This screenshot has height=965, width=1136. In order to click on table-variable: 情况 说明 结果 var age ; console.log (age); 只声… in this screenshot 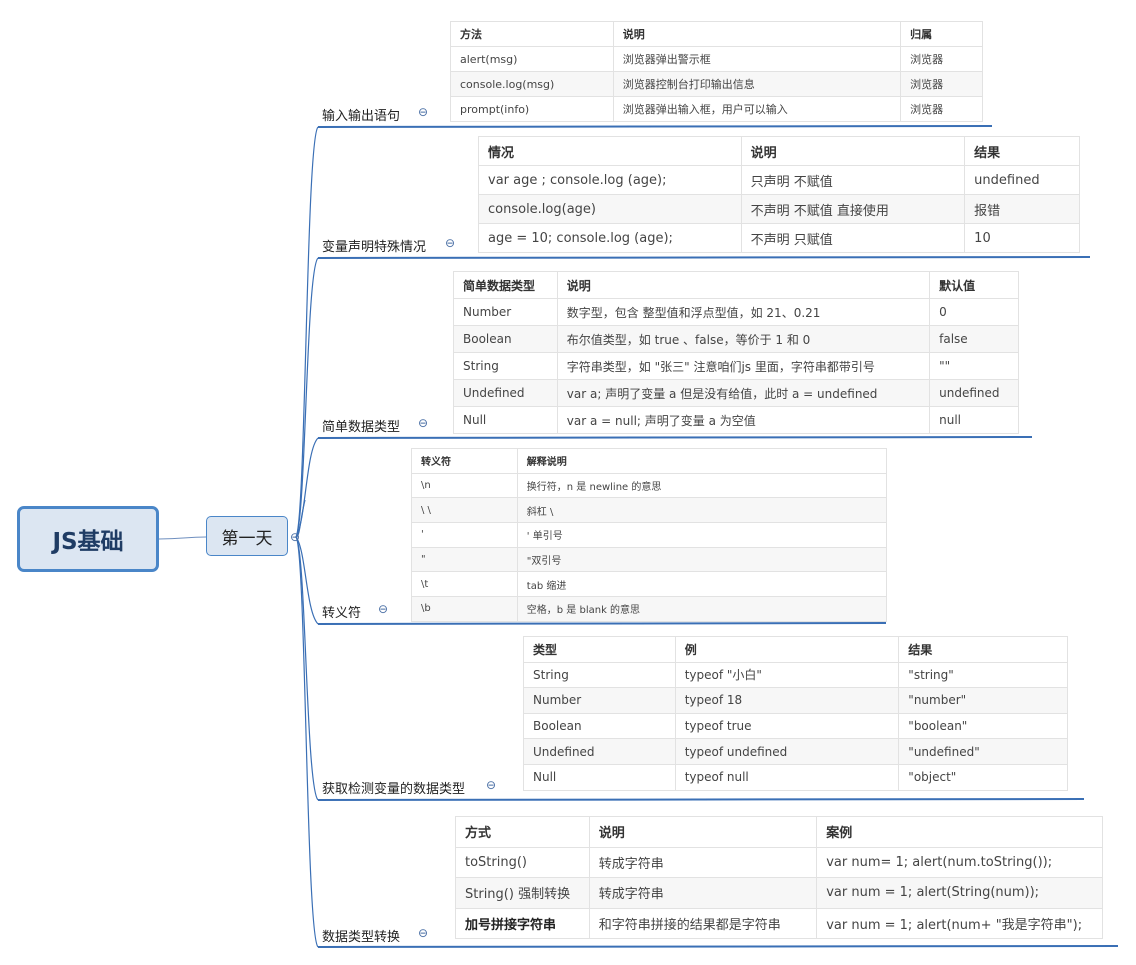, I will do `click(779, 194)`.